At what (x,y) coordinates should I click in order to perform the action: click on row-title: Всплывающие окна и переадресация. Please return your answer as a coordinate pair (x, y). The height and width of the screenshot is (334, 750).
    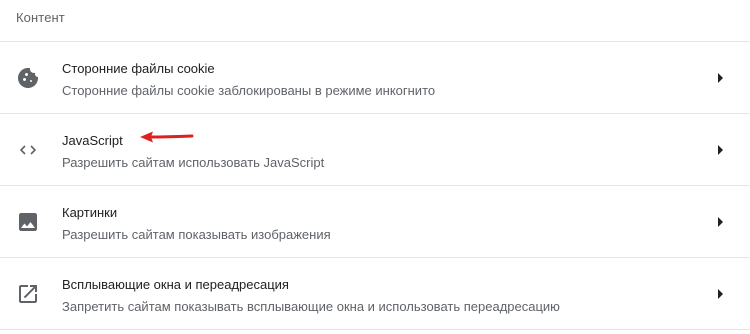
    Looking at the image, I should click on (175, 284).